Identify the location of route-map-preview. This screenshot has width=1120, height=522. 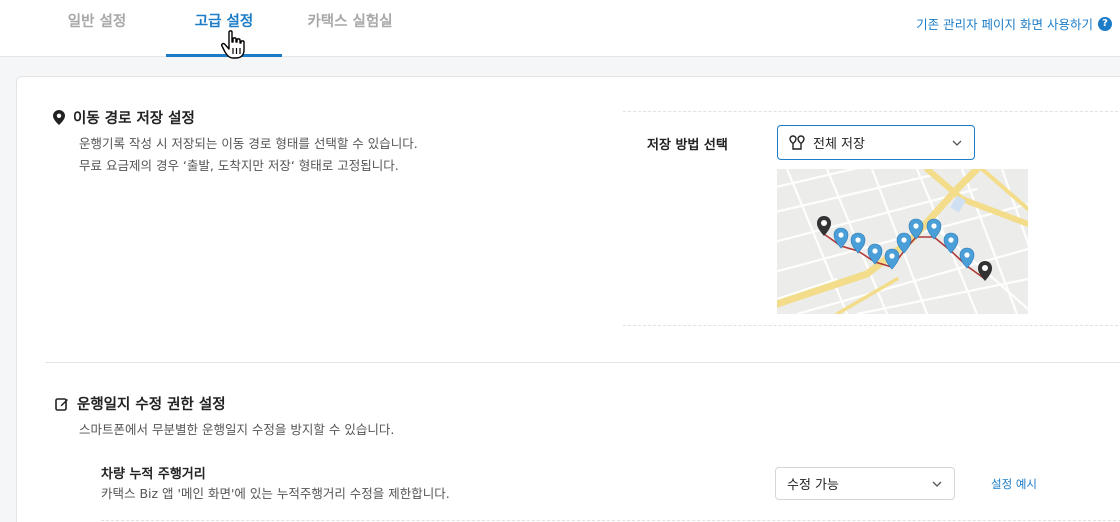
(902, 241).